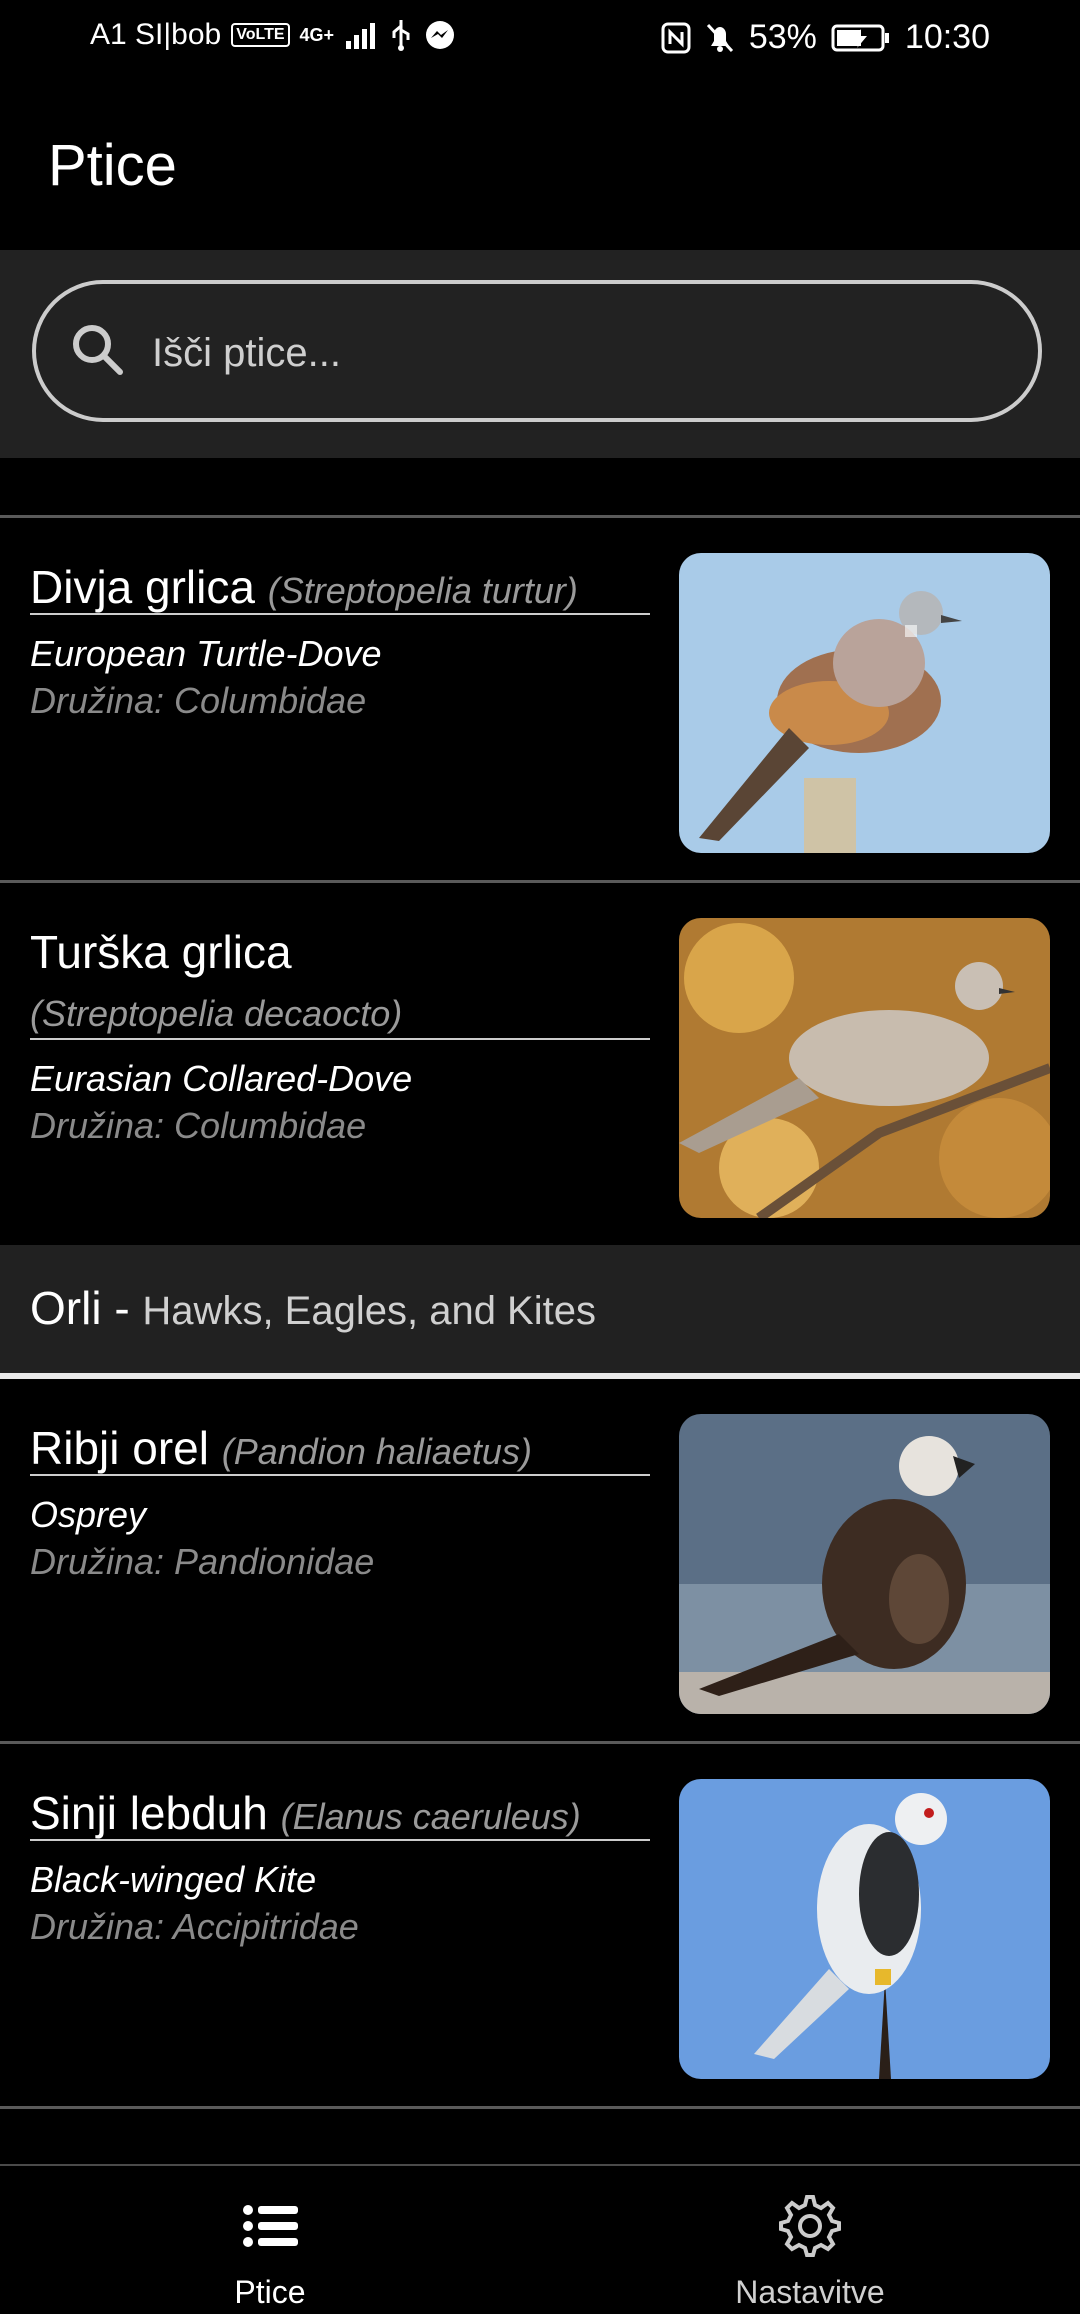 This screenshot has height=2314, width=1080. I want to click on search-input, so click(582, 353).